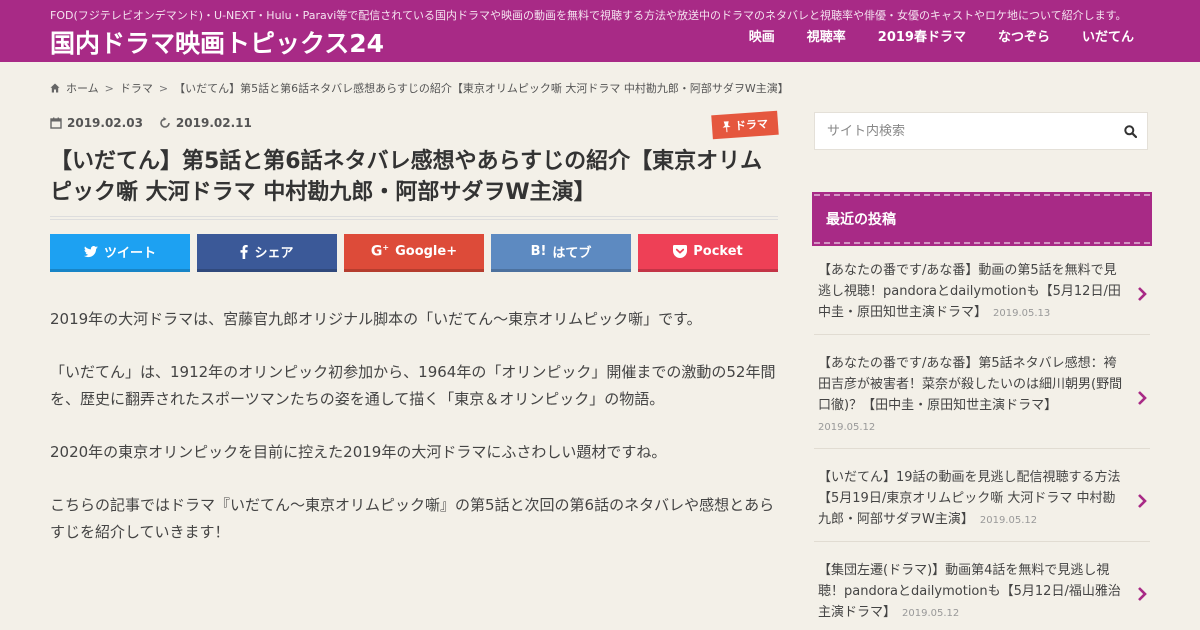 Image resolution: width=1200 pixels, height=630 pixels. What do you see at coordinates (55, 88) in the screenshot?
I see `home-icon` at bounding box center [55, 88].